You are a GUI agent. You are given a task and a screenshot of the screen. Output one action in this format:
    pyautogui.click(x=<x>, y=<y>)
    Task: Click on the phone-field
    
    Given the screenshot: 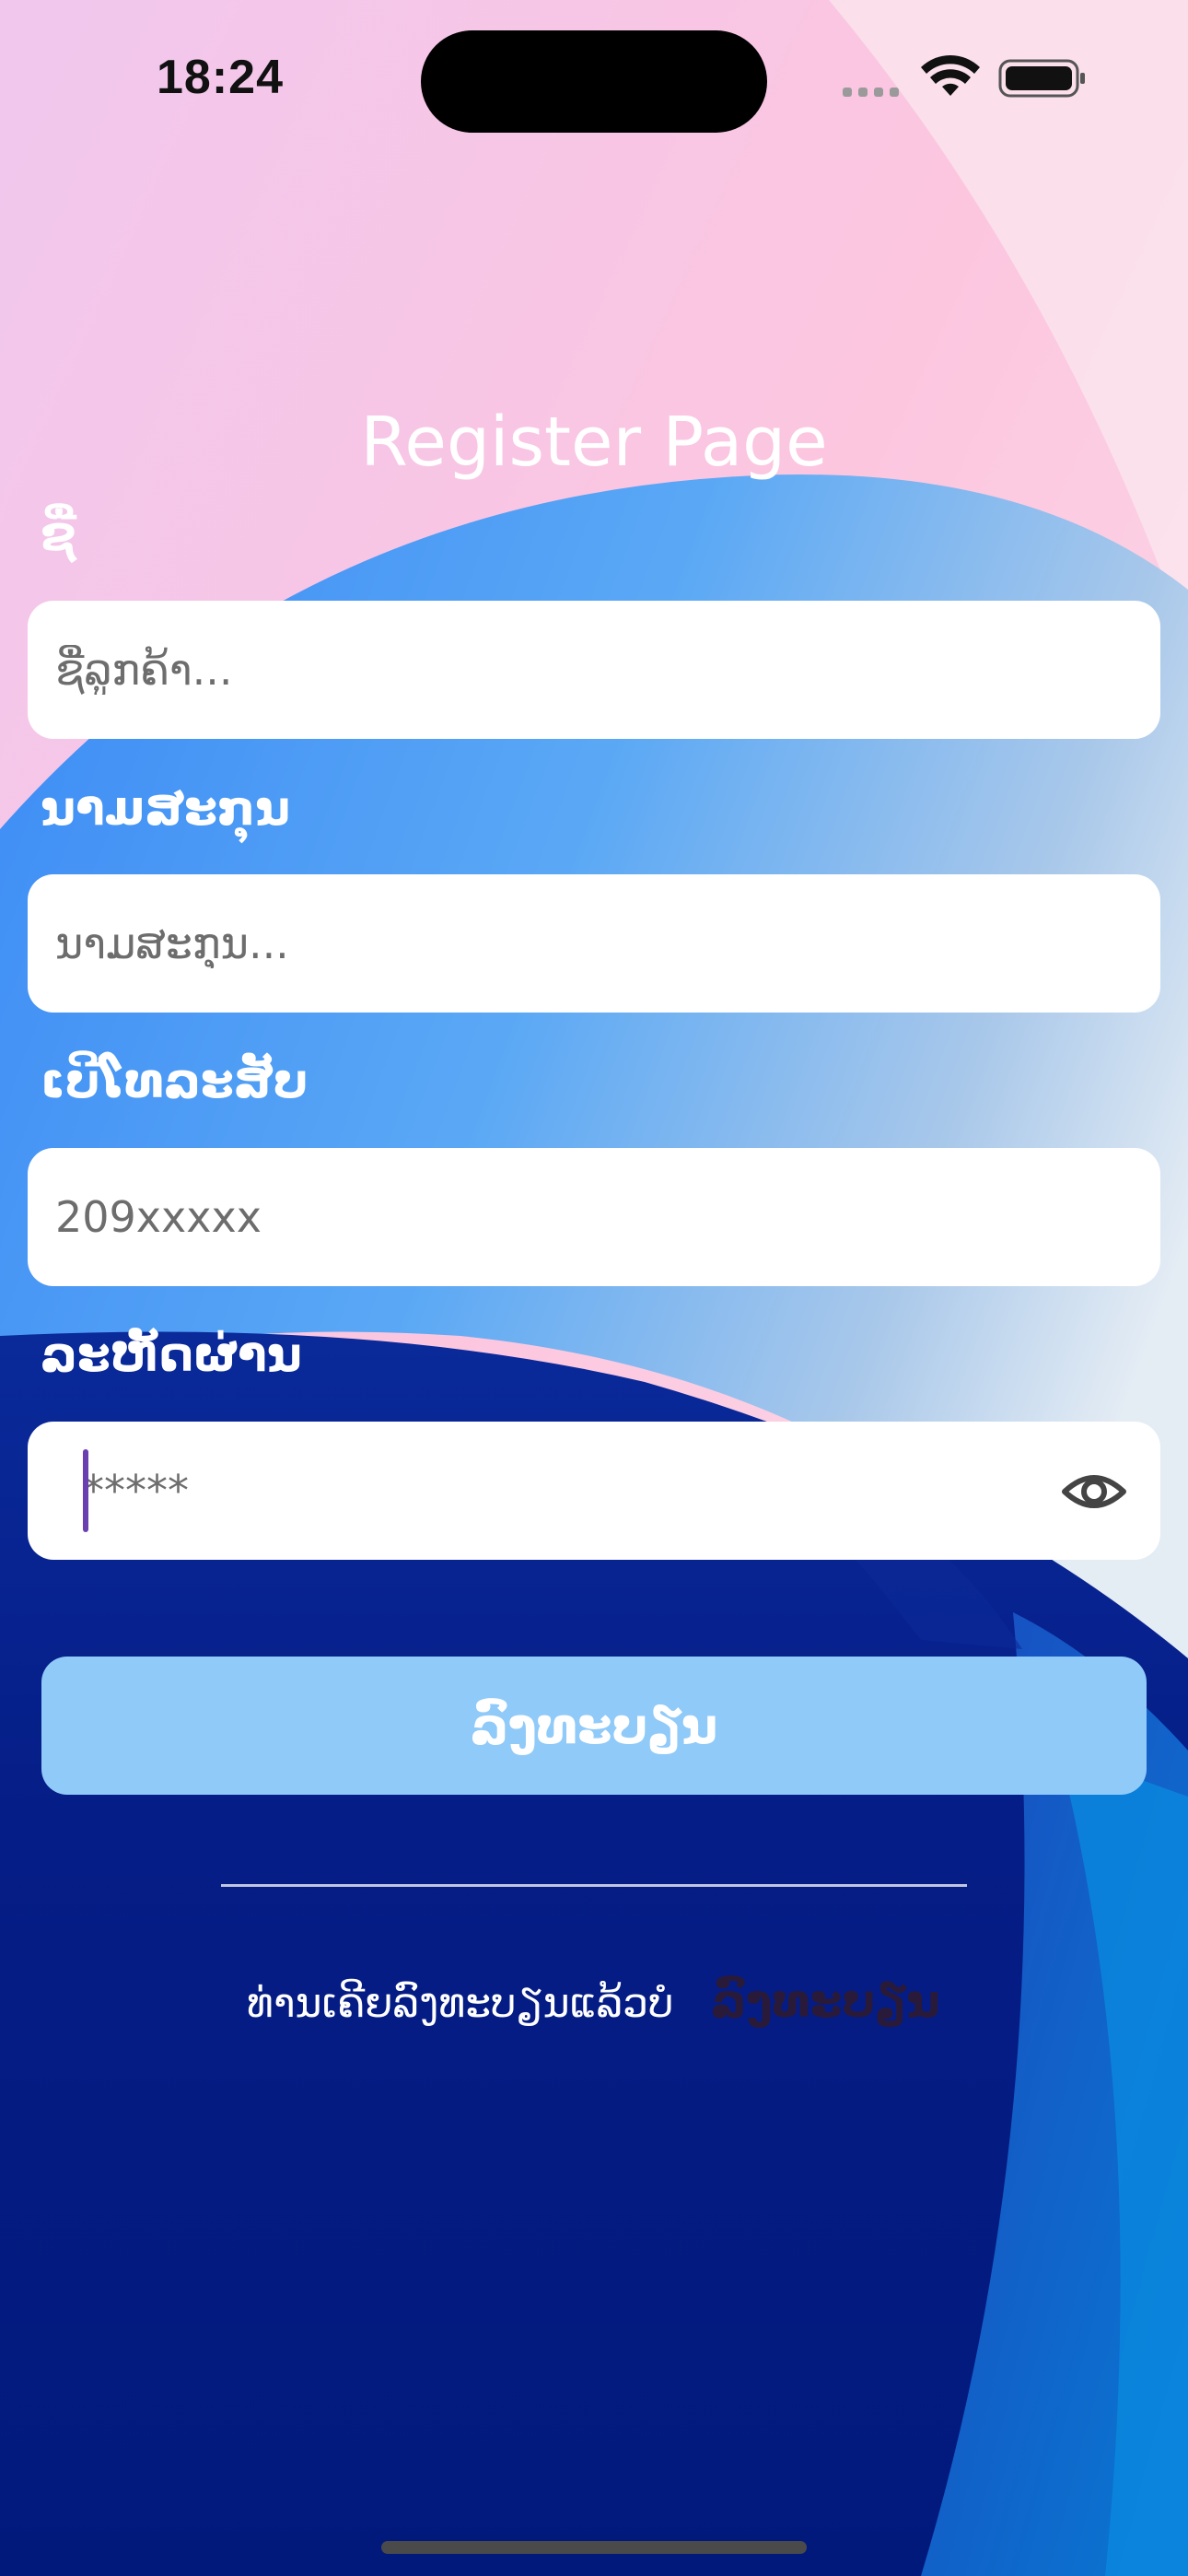 What is the action you would take?
    pyautogui.click(x=594, y=1217)
    